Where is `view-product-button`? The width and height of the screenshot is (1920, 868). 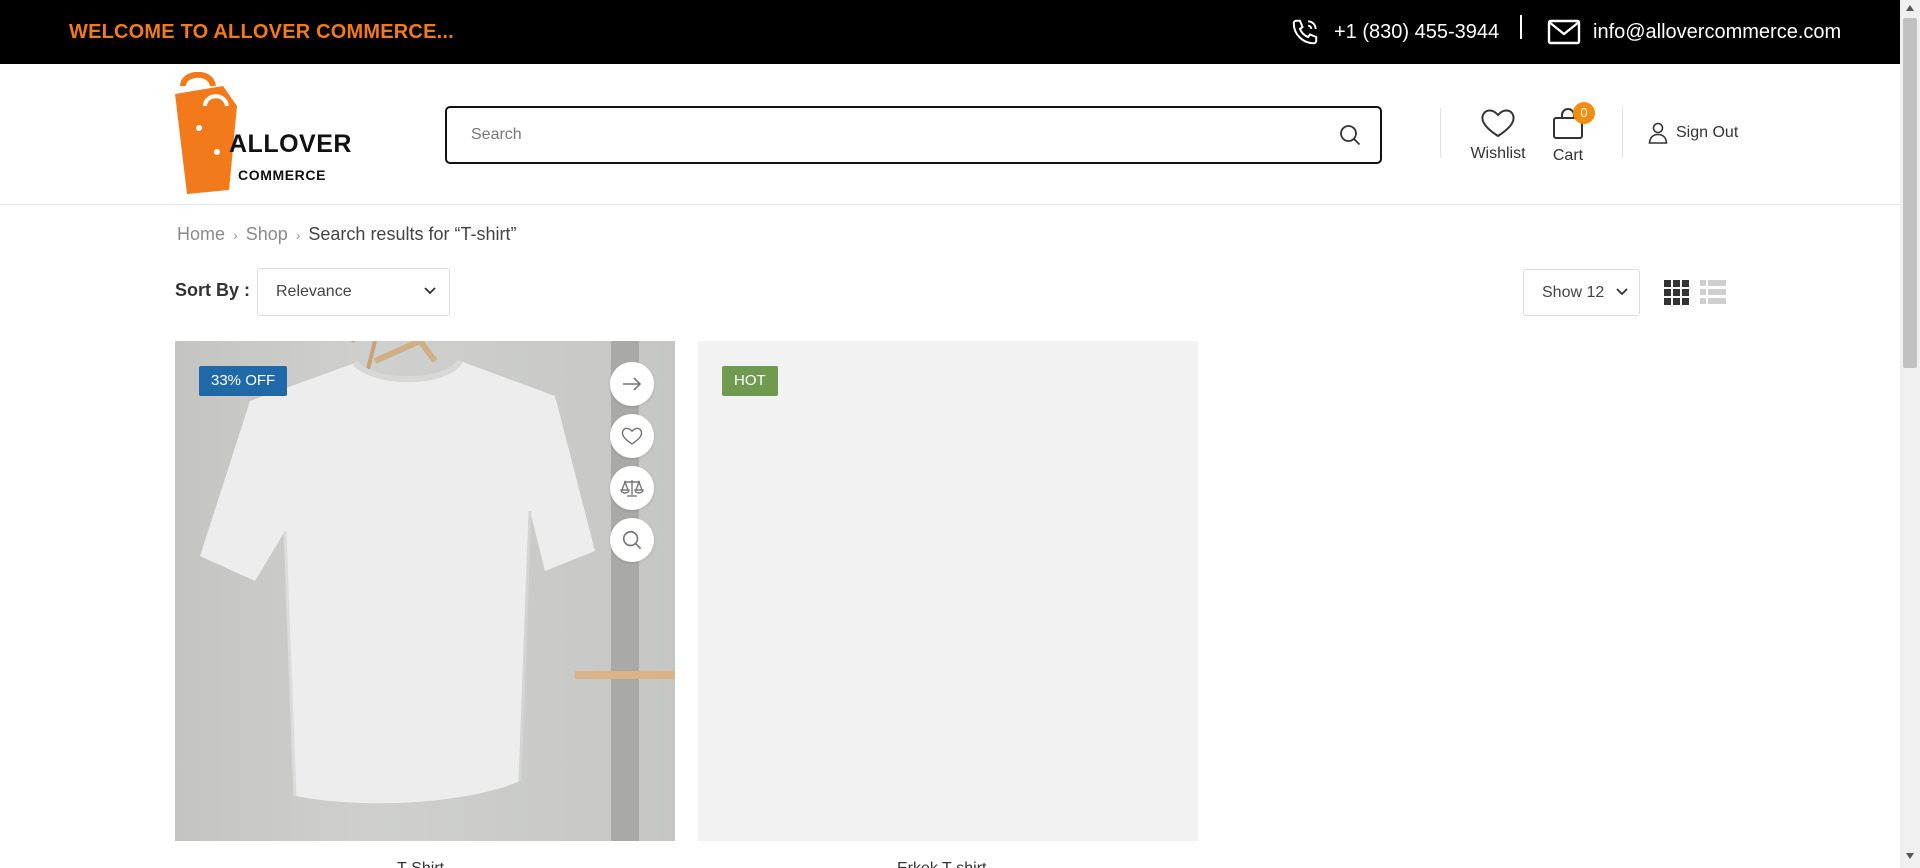 view-product-button is located at coordinates (632, 384).